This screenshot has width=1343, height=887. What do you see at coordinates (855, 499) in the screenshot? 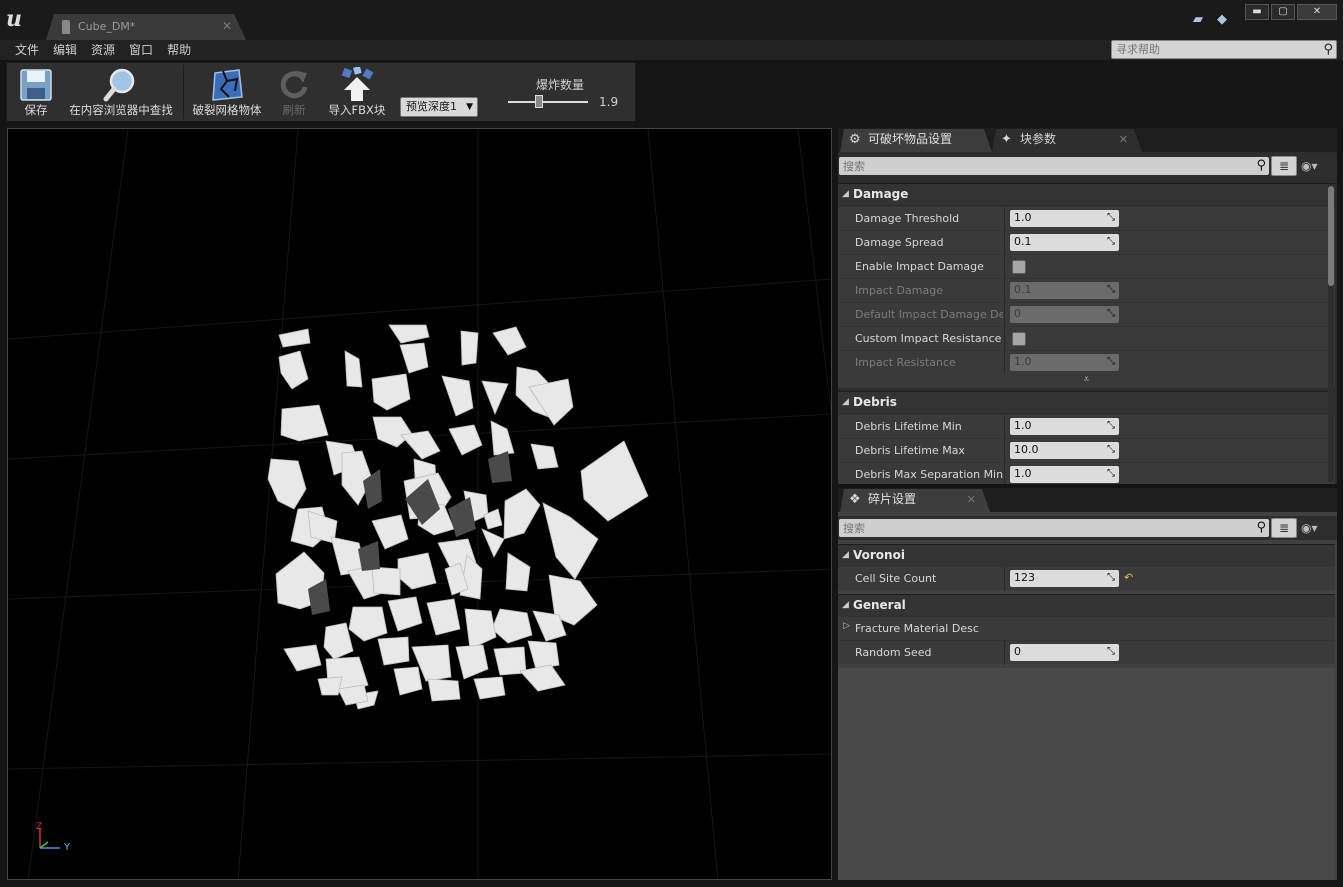
I see `fracture-icon: ❖` at bounding box center [855, 499].